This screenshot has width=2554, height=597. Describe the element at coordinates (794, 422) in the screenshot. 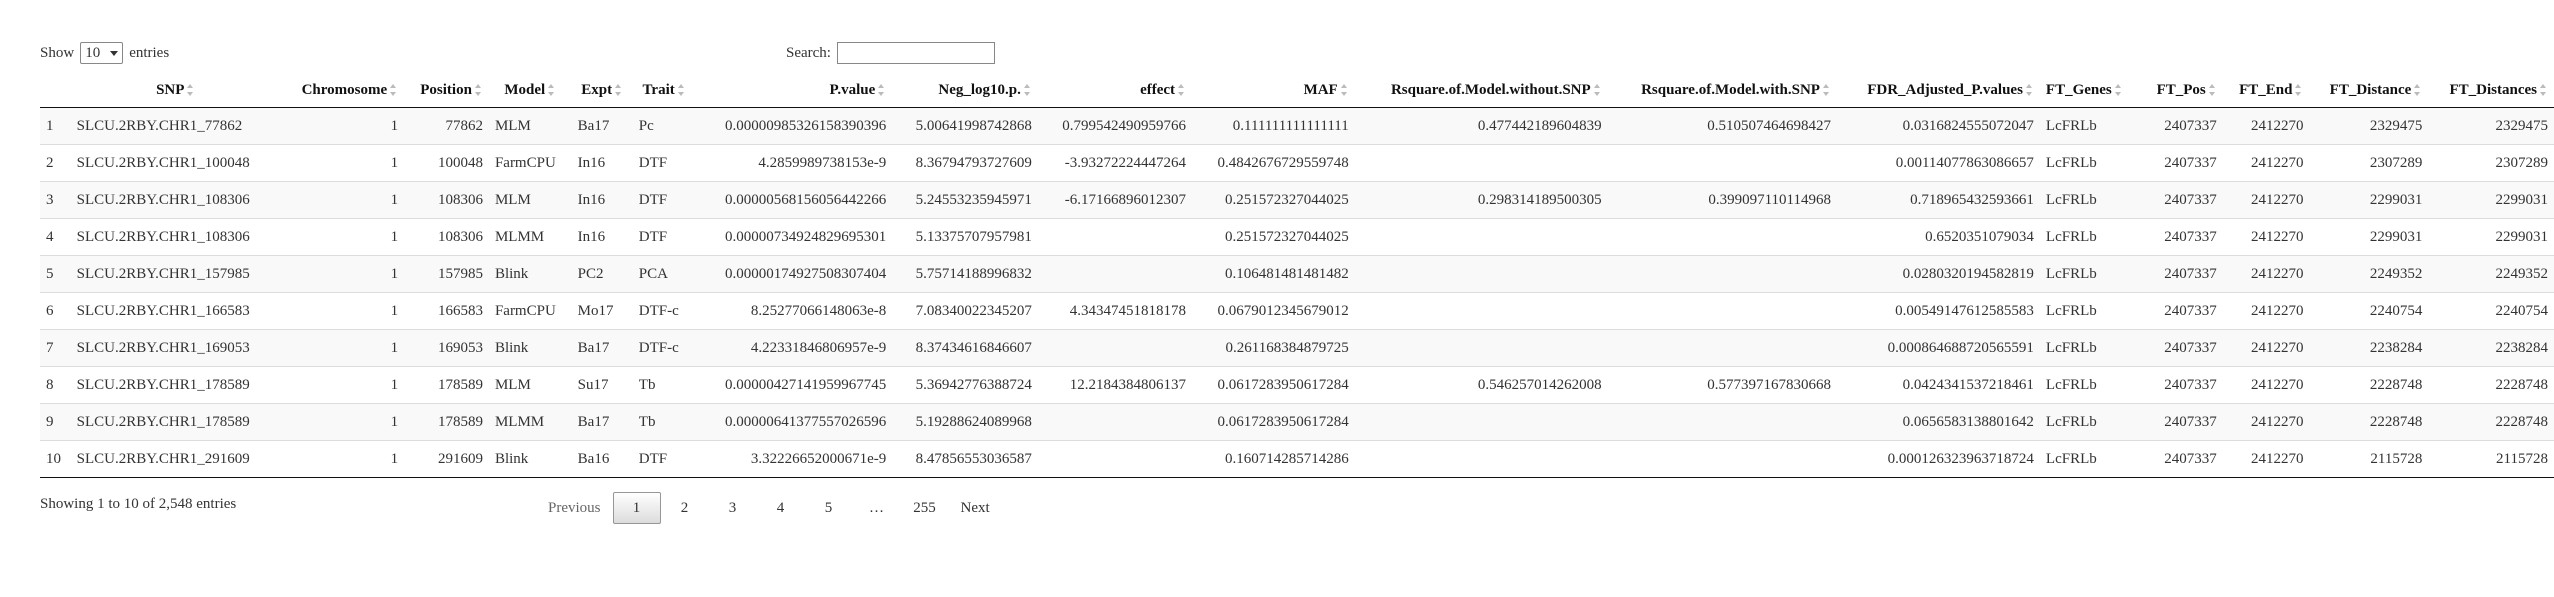

I see `table-cell-p-value: 0.00000641377557026596` at that location.